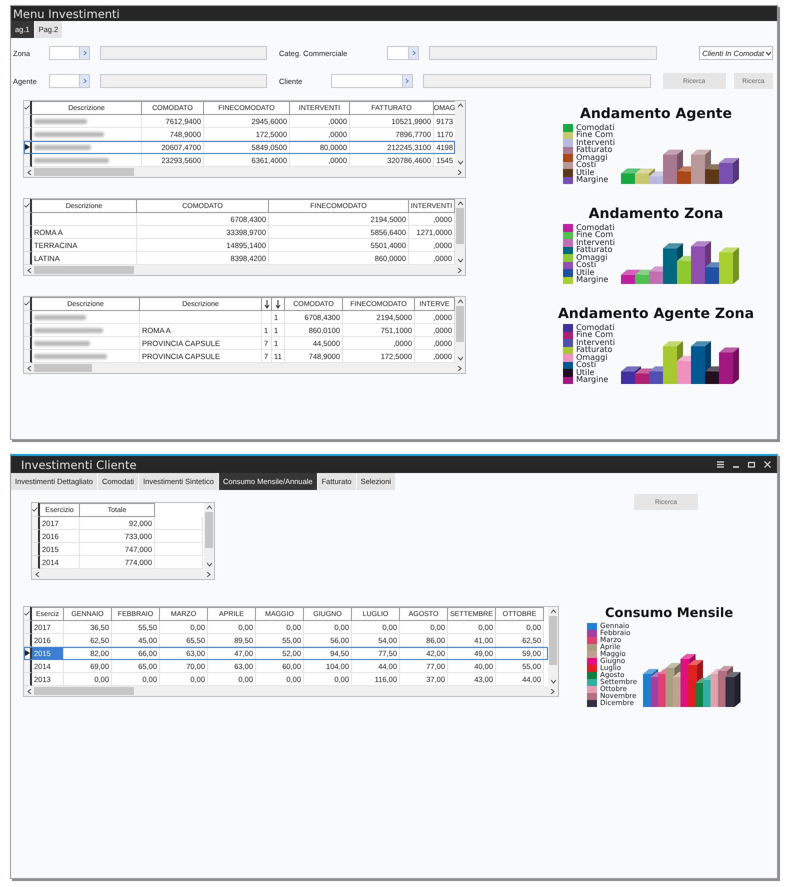 Image resolution: width=790 pixels, height=887 pixels. Describe the element at coordinates (751, 464) in the screenshot. I see `maximize-icon` at that location.